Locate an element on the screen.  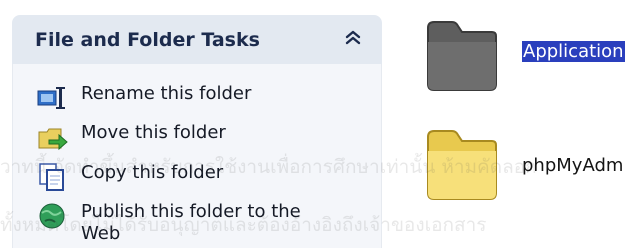
task-label: Move this folder is located at coordinates (153, 132).